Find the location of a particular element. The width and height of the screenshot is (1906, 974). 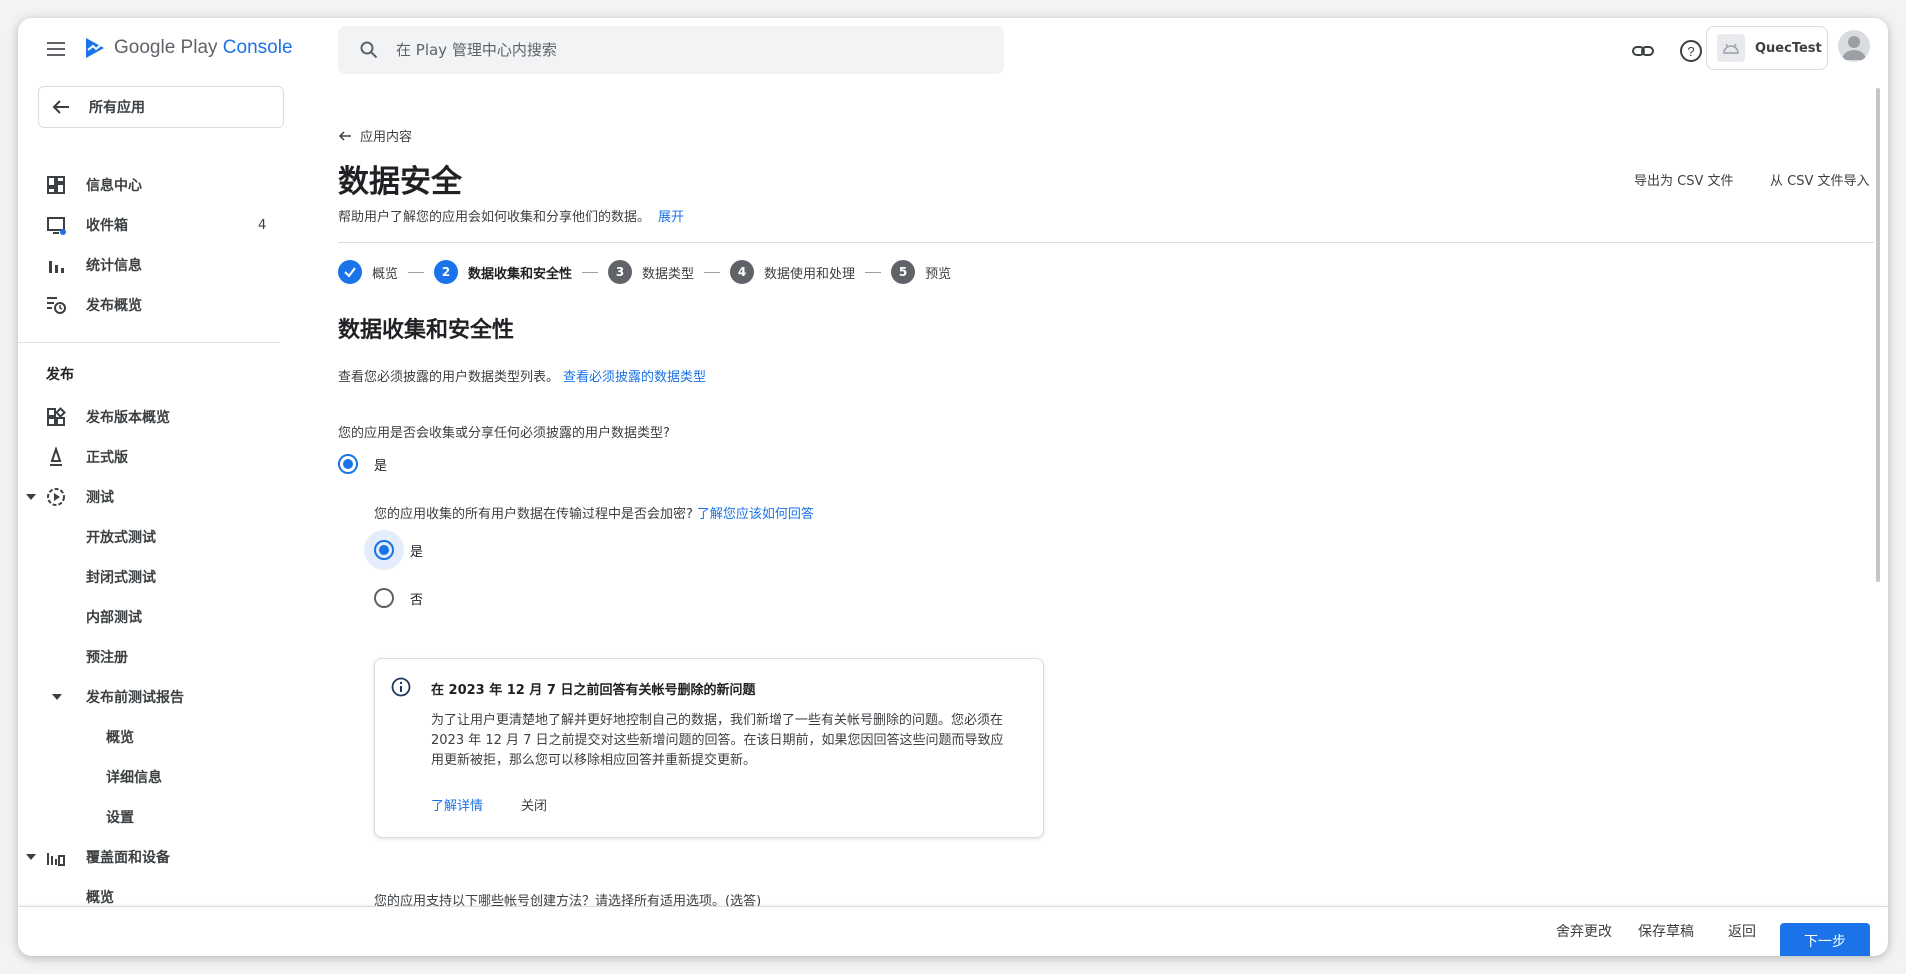

step-data-types: 3 数据类型 is located at coordinates (651, 272).